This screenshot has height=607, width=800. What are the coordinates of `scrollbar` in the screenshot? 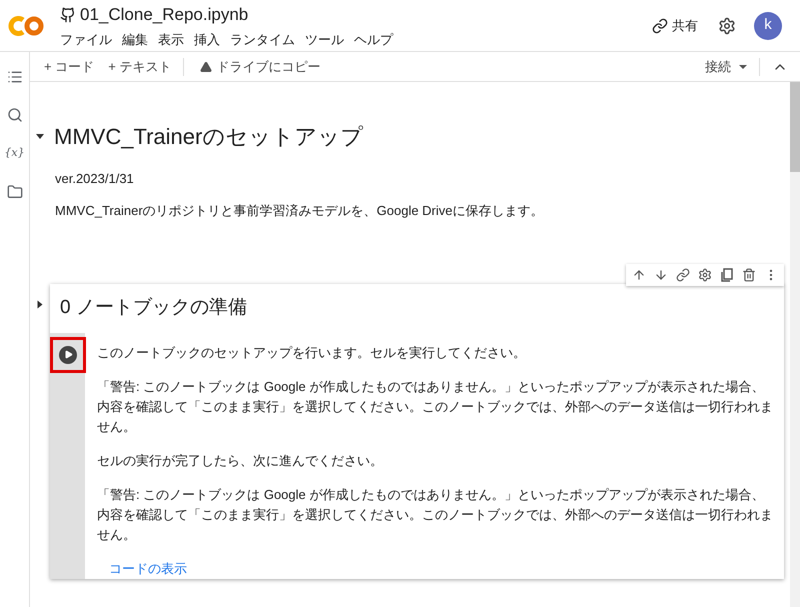 It's located at (795, 344).